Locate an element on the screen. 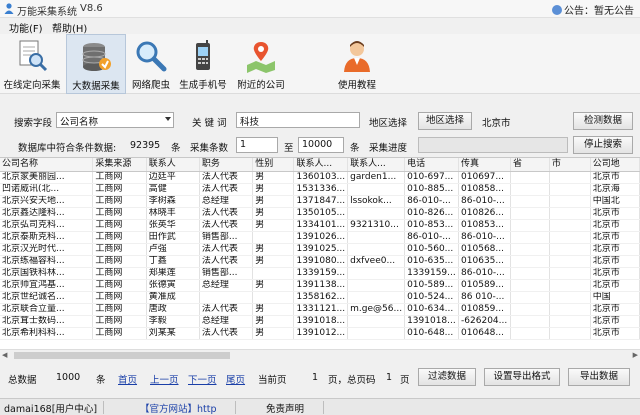 The image size is (640, 415). disclaimer-link: 免责声明 is located at coordinates (293, 408).